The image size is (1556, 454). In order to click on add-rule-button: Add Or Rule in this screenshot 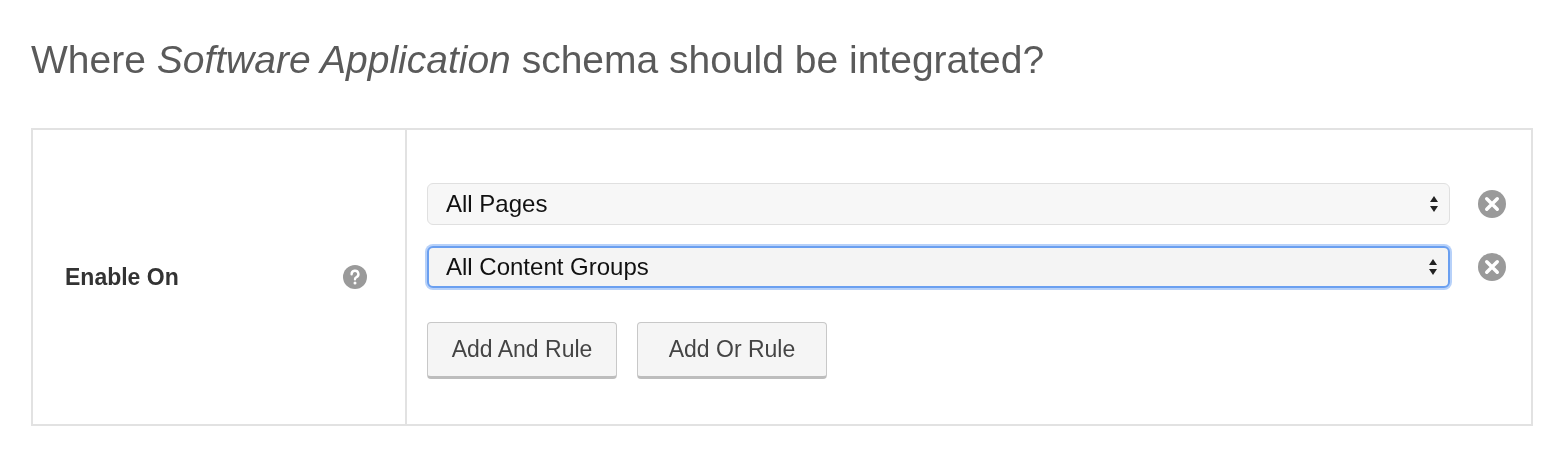, I will do `click(732, 350)`.